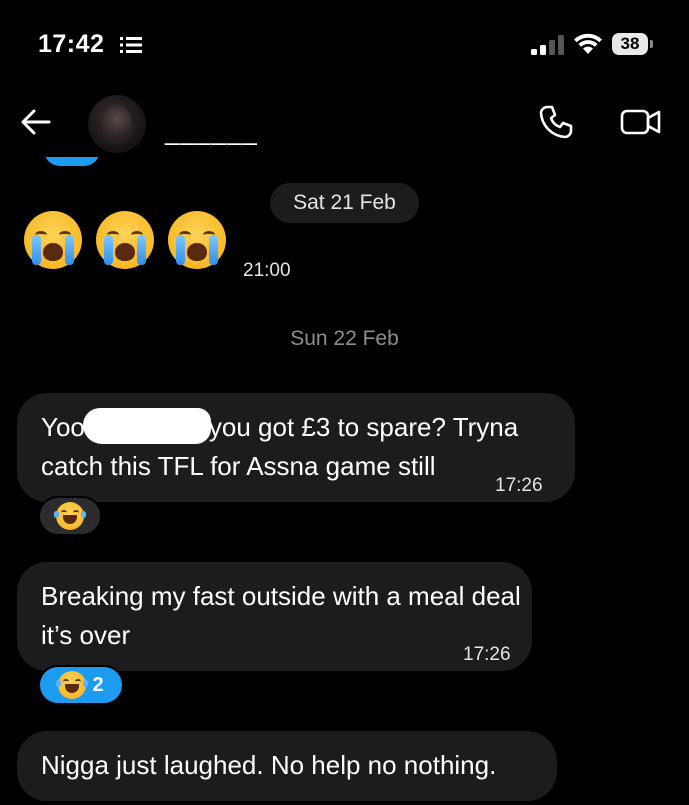 This screenshot has height=805, width=689. What do you see at coordinates (71, 44) in the screenshot?
I see `status-time: 17:42` at bounding box center [71, 44].